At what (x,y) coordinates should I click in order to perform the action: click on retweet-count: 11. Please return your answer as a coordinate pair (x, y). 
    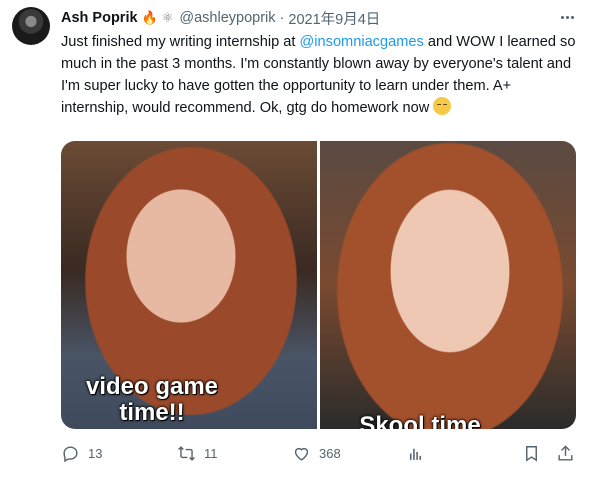
    Looking at the image, I should click on (211, 453).